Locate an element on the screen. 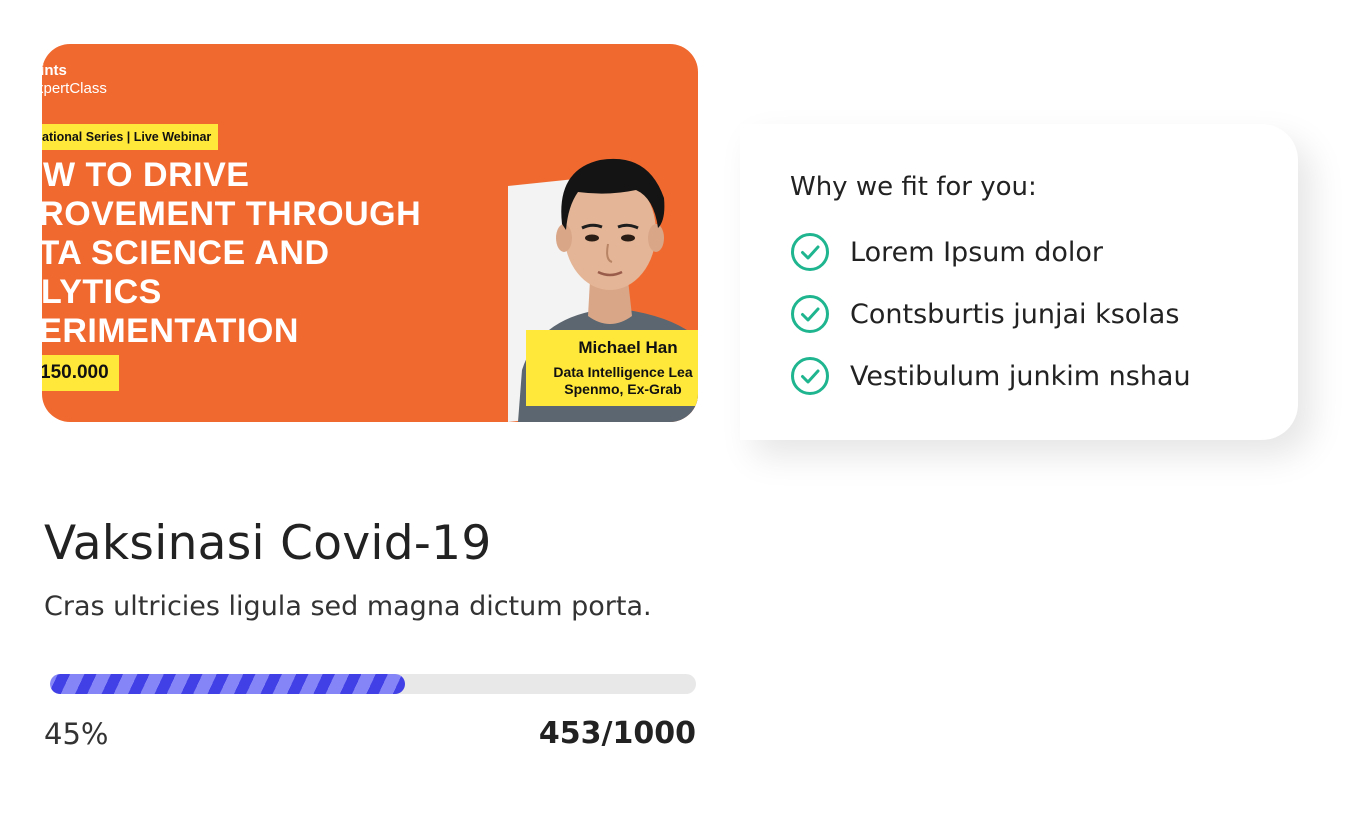  headline-line: PERIMENTATION is located at coordinates (170, 331).